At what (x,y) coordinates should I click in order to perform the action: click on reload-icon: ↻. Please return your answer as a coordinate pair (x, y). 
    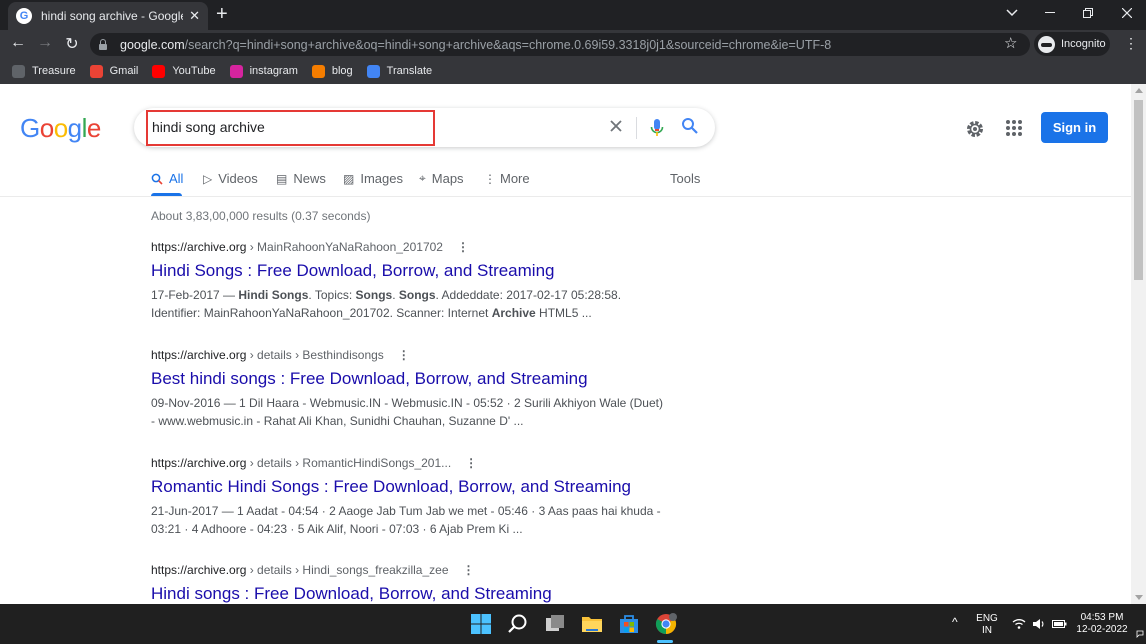
    Looking at the image, I should click on (72, 44).